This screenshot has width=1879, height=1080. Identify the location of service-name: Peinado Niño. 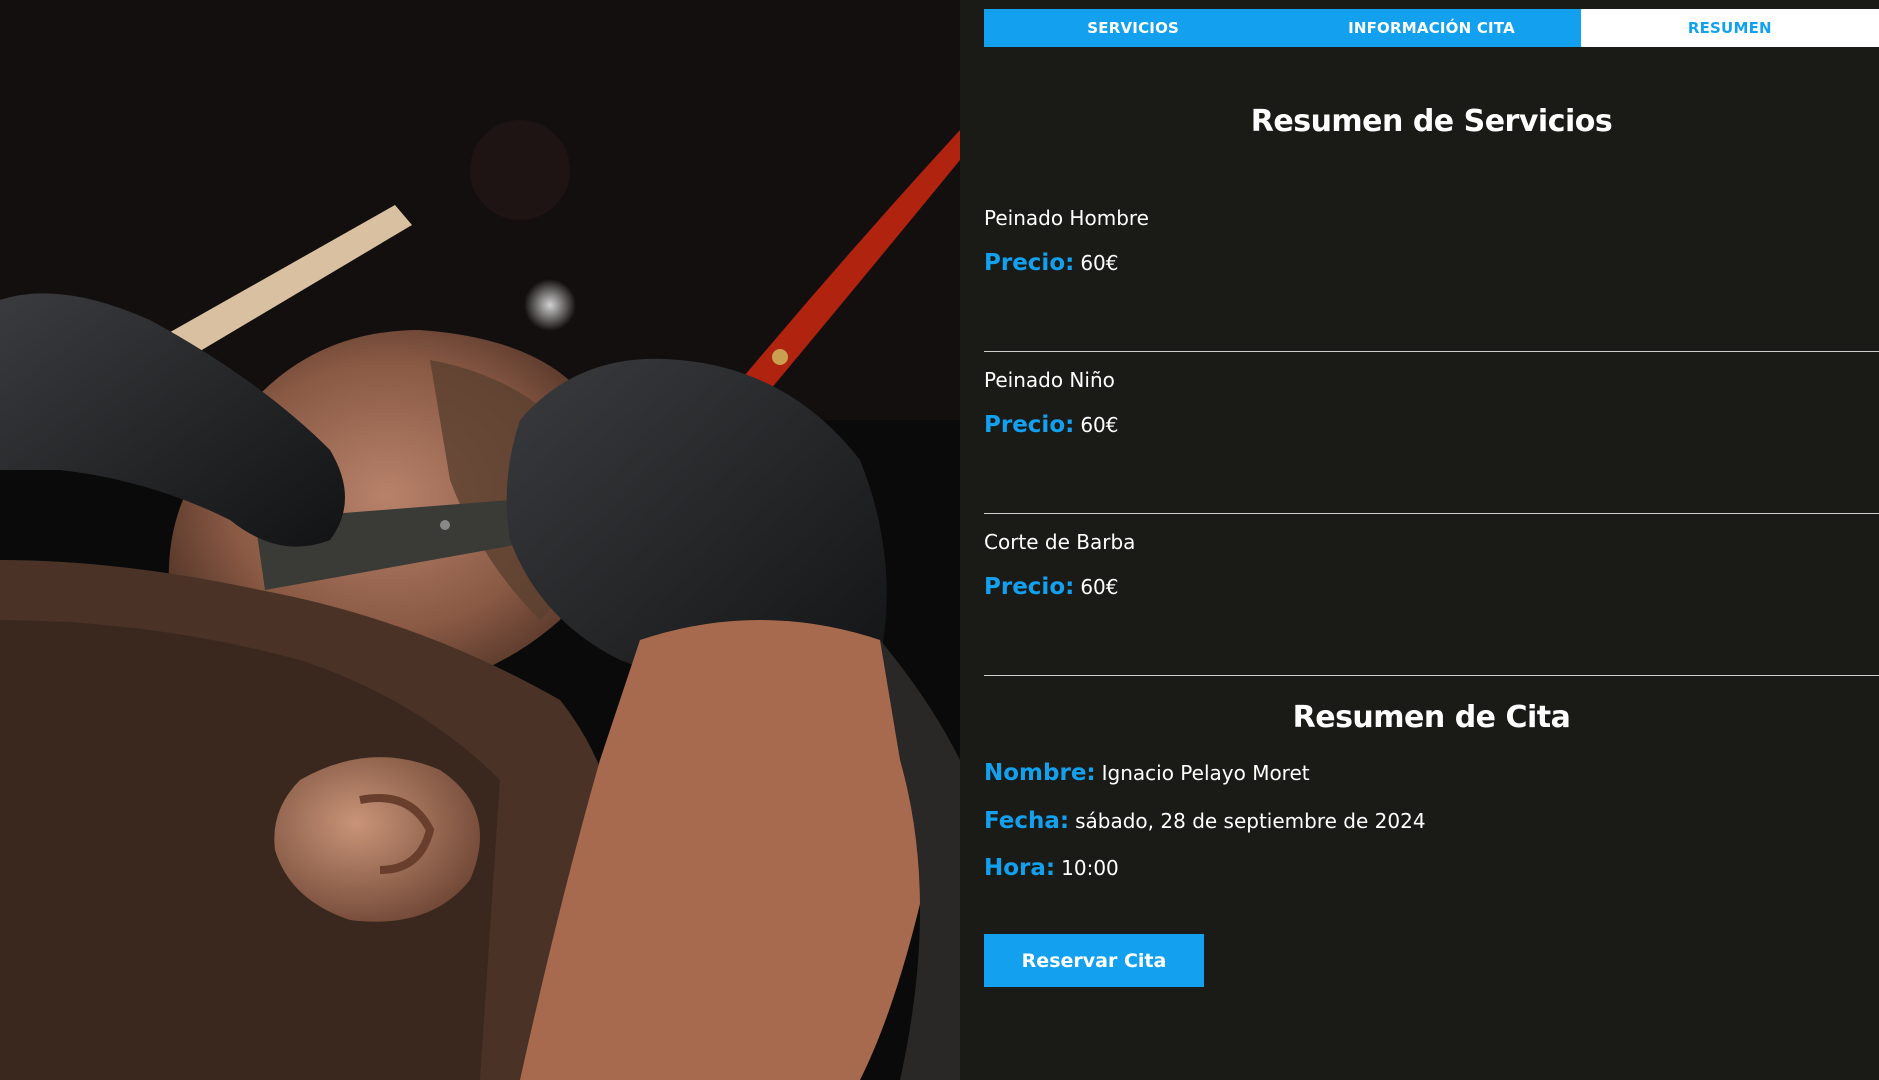
(1049, 380).